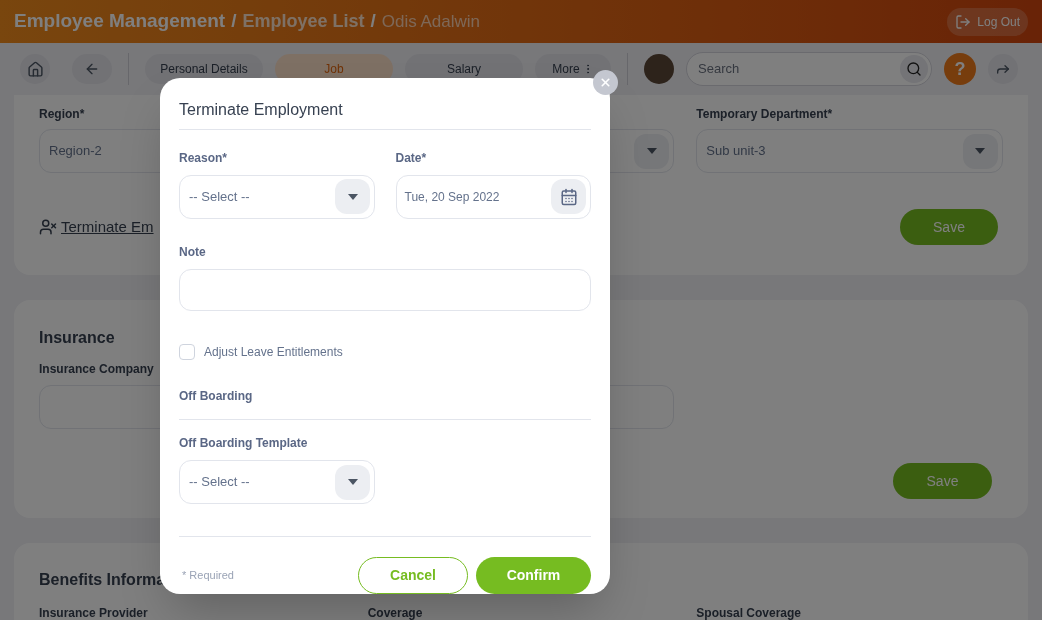 Image resolution: width=1042 pixels, height=620 pixels. Describe the element at coordinates (244, 444) in the screenshot. I see `field-label: Off Boarding Template` at that location.